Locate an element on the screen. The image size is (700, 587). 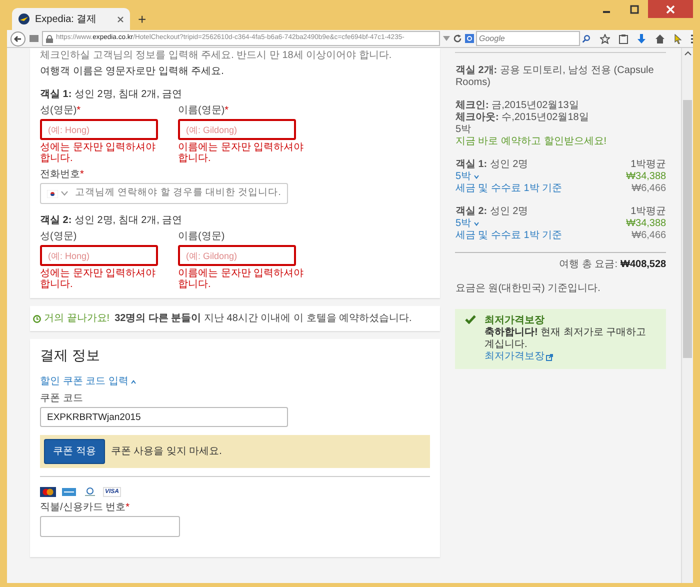
field-label: 직불/신용카드 번호* is located at coordinates (85, 507).